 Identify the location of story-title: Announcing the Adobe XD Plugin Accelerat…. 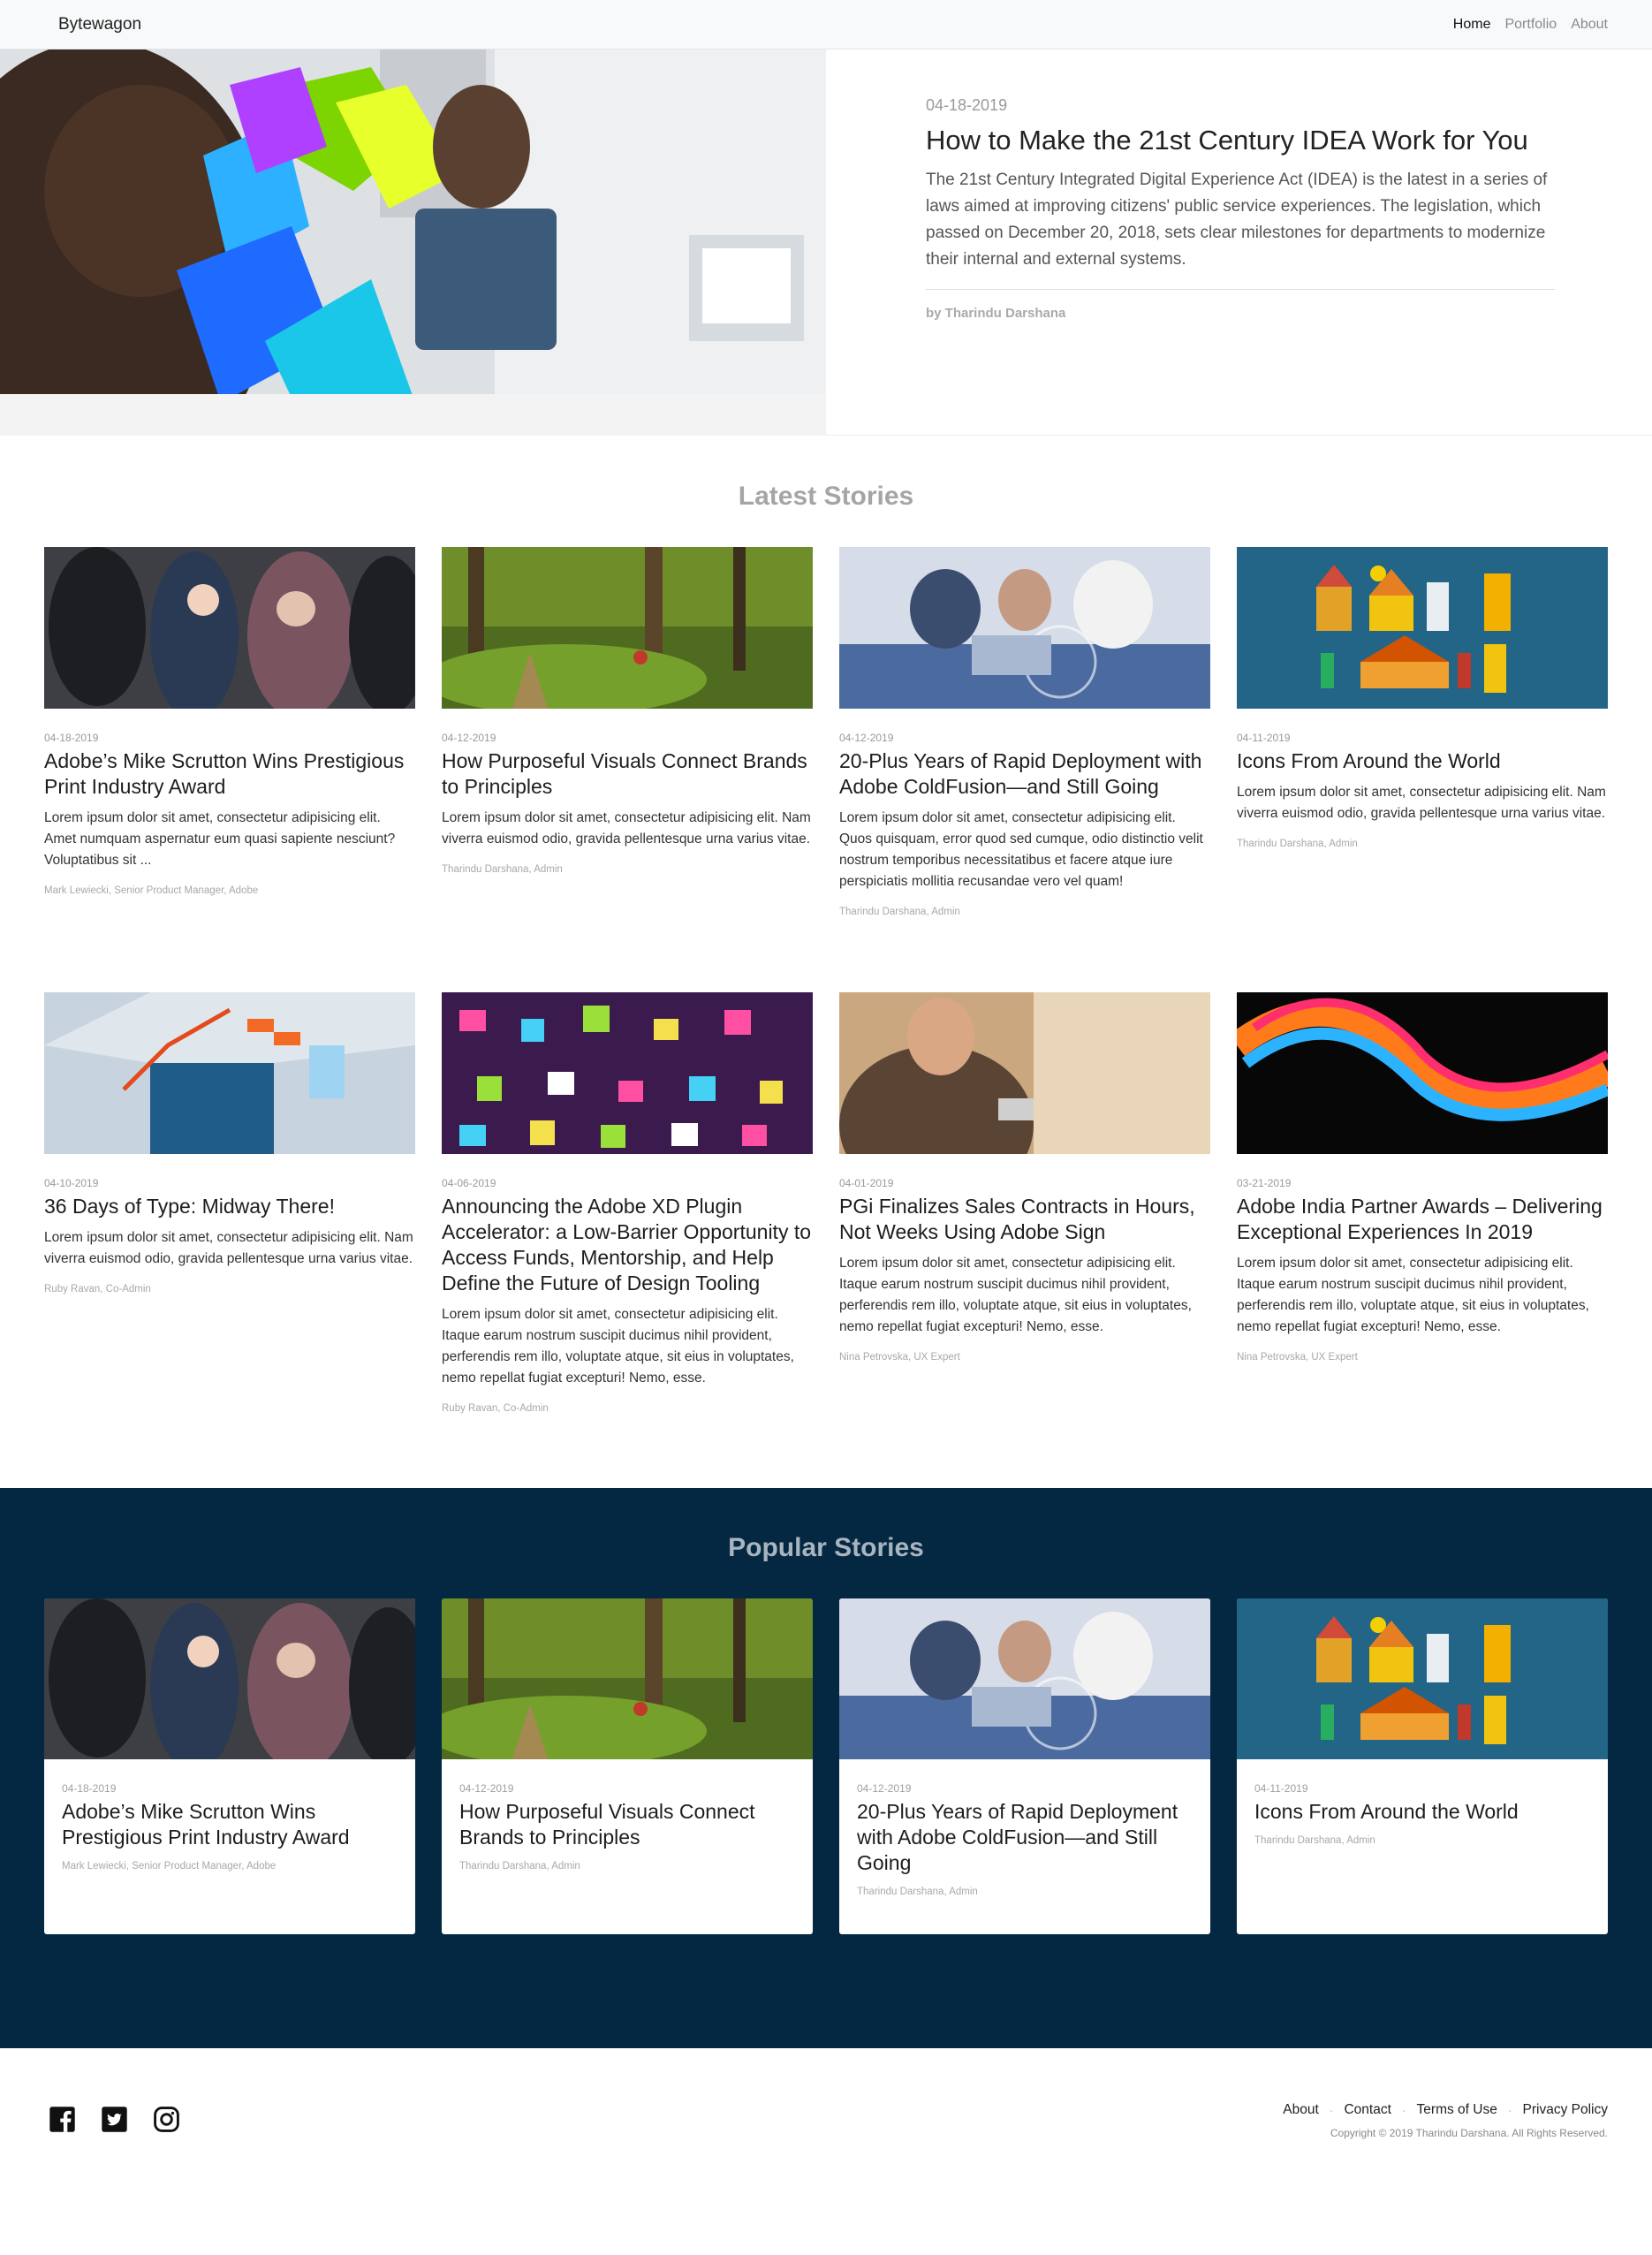
(627, 1245).